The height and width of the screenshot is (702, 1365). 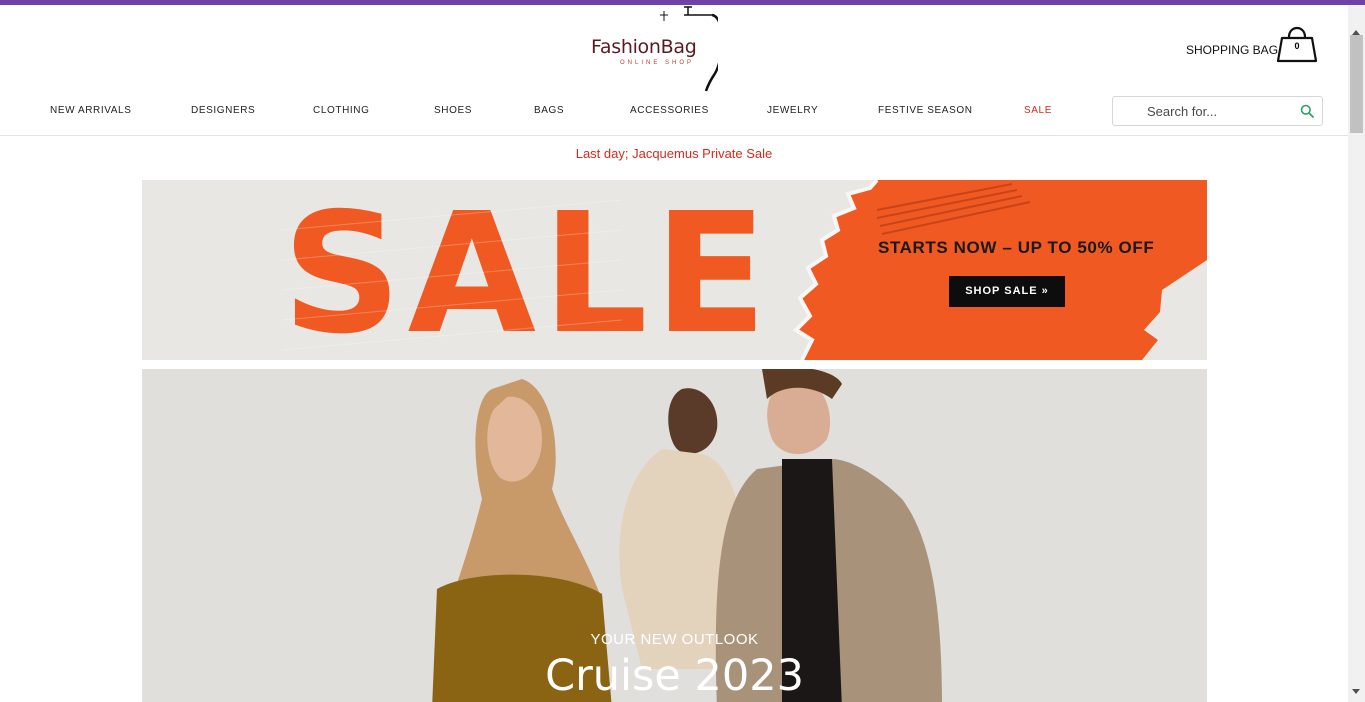 I want to click on search-box, so click(x=1217, y=111).